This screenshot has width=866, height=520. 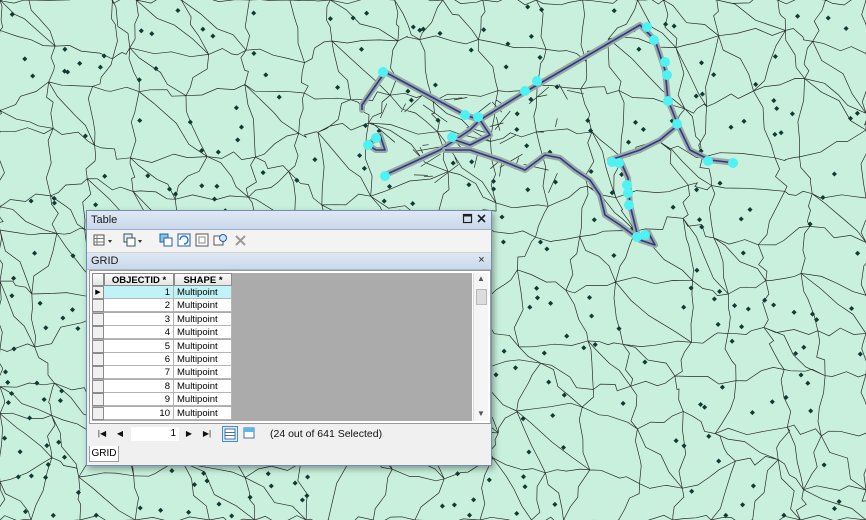 I want to click on clear-selection-icon, so click(x=203, y=240).